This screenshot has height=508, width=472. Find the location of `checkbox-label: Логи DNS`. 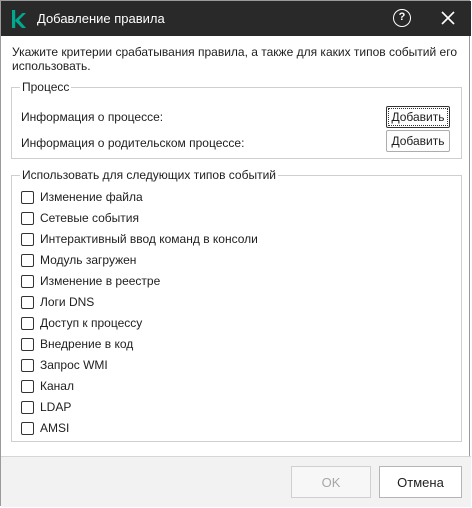

checkbox-label: Логи DNS is located at coordinates (67, 302).